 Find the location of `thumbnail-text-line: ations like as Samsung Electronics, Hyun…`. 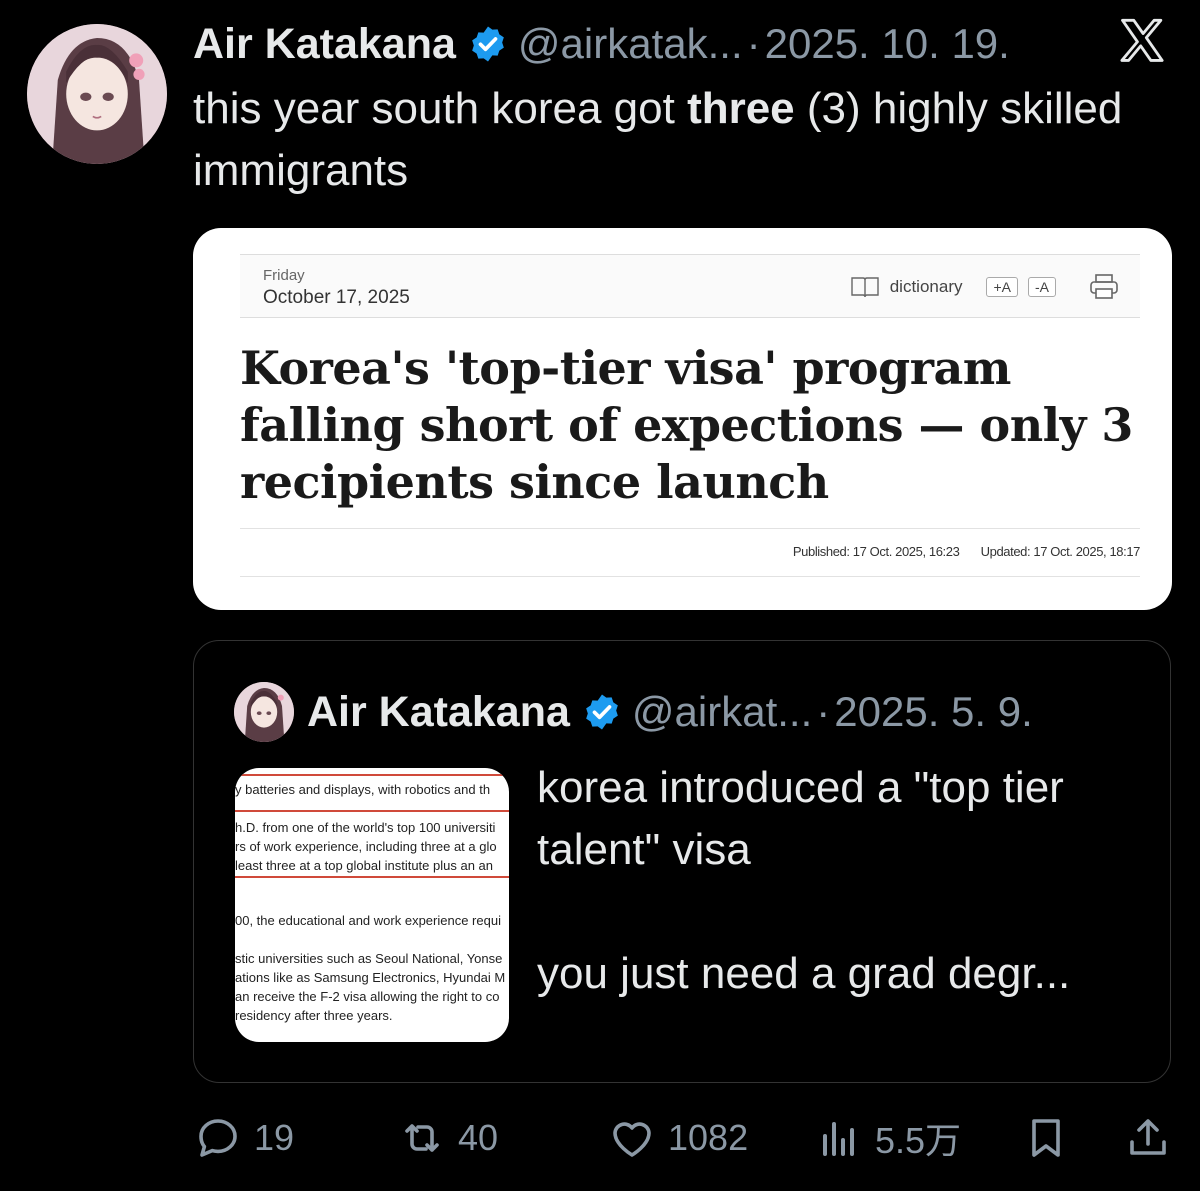

thumbnail-text-line: ations like as Samsung Electronics, Hyun… is located at coordinates (370, 977).